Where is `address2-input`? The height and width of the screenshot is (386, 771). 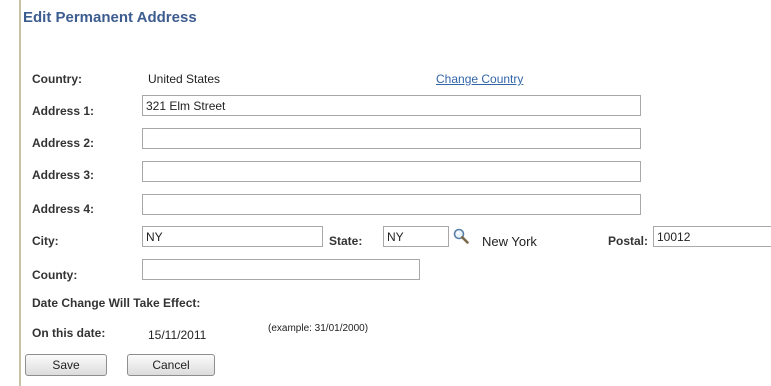
address2-input is located at coordinates (391, 138).